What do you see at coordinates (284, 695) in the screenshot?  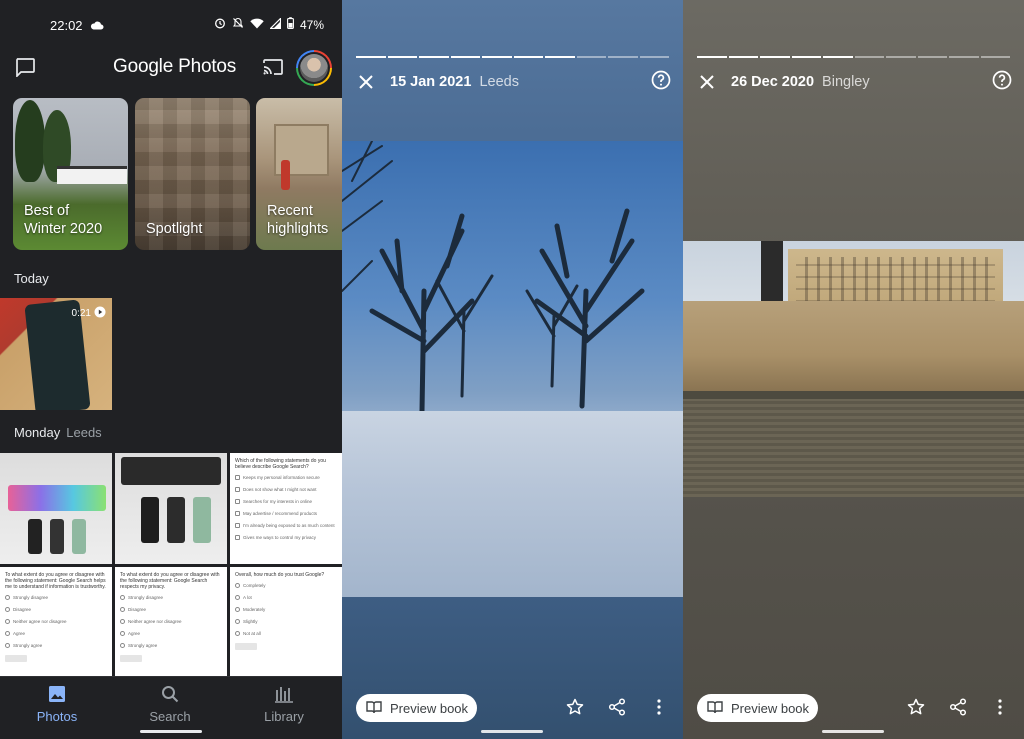 I see `library-icon` at bounding box center [284, 695].